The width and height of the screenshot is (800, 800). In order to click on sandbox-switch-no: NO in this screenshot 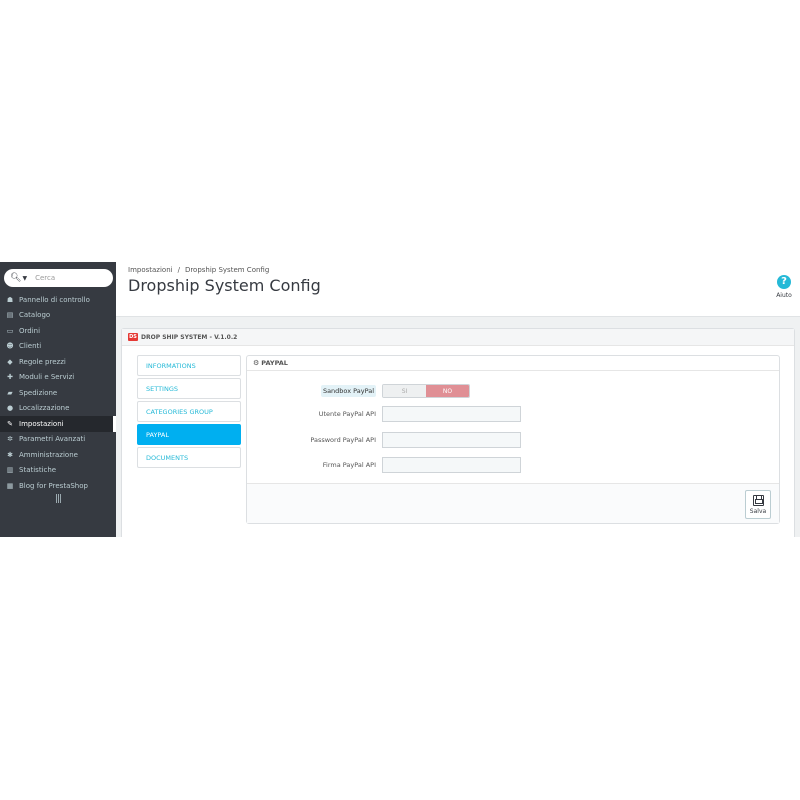, I will do `click(447, 391)`.